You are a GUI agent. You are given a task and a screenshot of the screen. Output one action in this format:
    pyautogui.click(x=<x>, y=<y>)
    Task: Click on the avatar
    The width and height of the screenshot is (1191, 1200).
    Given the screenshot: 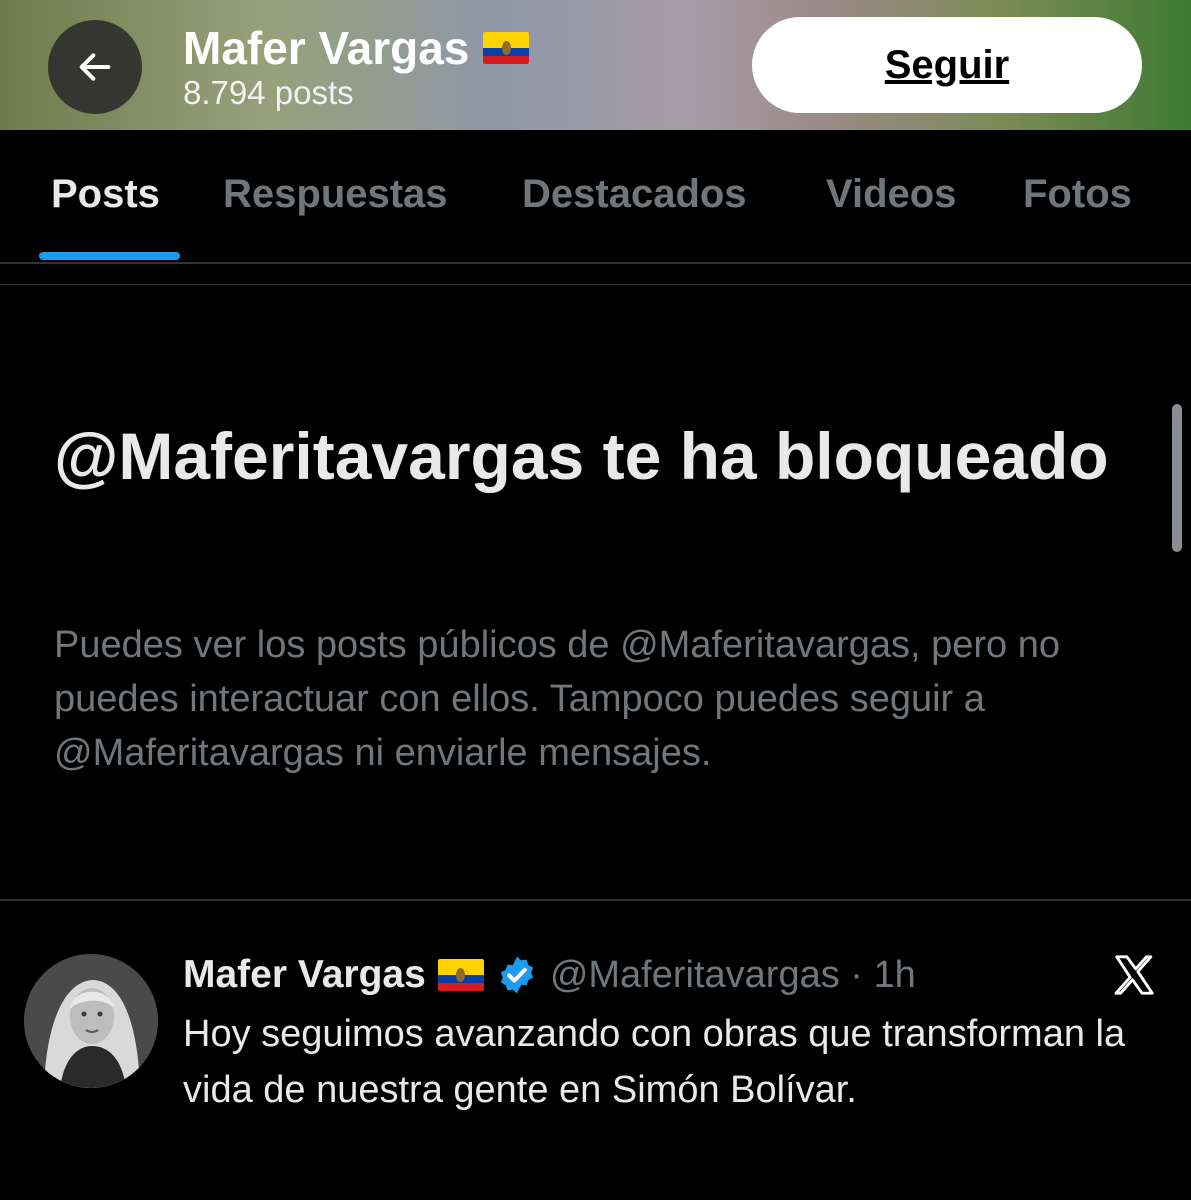 What is the action you would take?
    pyautogui.click(x=91, y=1021)
    